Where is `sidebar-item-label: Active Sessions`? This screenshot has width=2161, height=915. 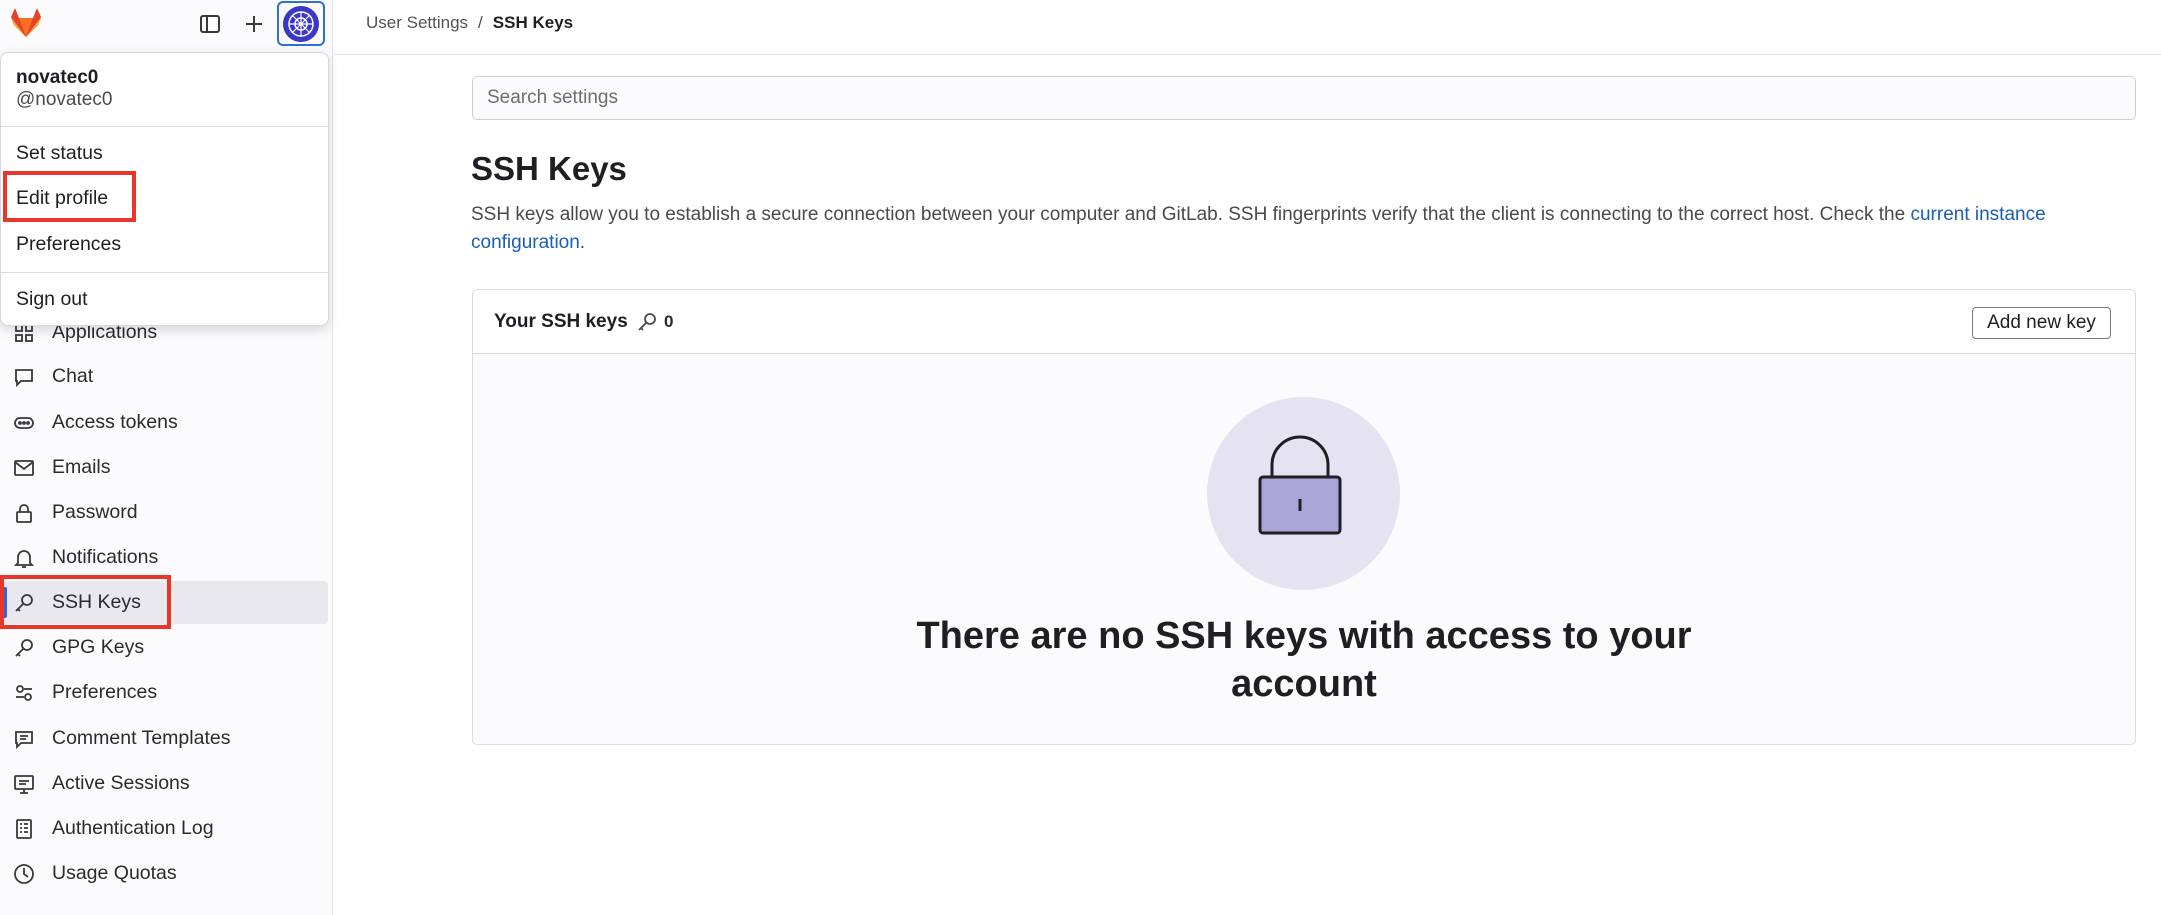
sidebar-item-label: Active Sessions is located at coordinates (121, 783).